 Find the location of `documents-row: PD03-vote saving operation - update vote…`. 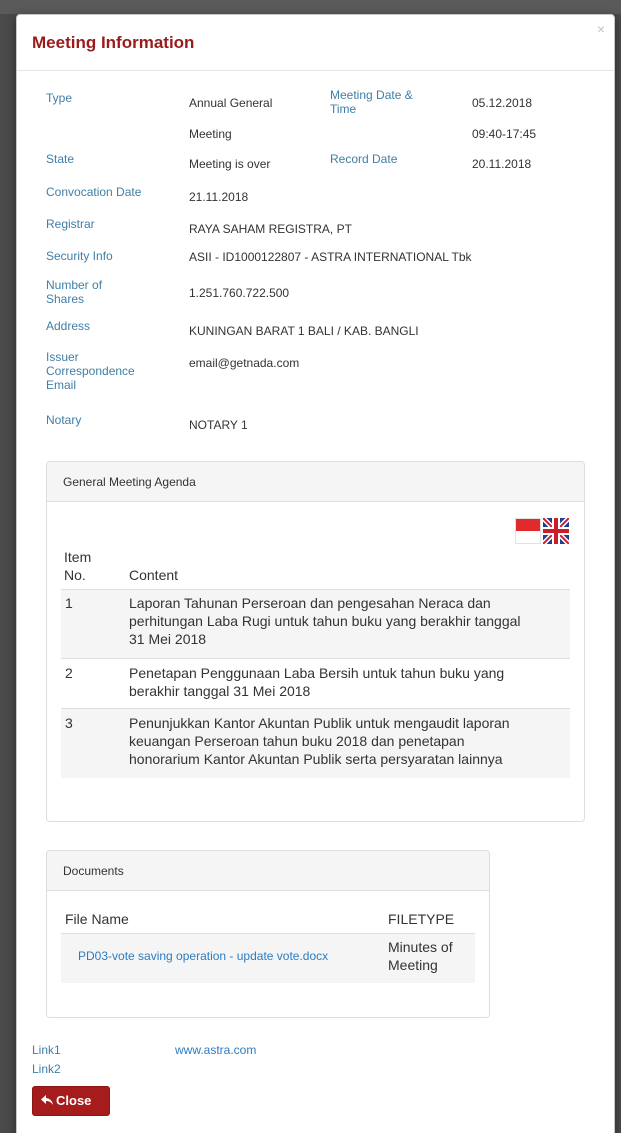

documents-row: PD03-vote saving operation - update vote… is located at coordinates (268, 958).